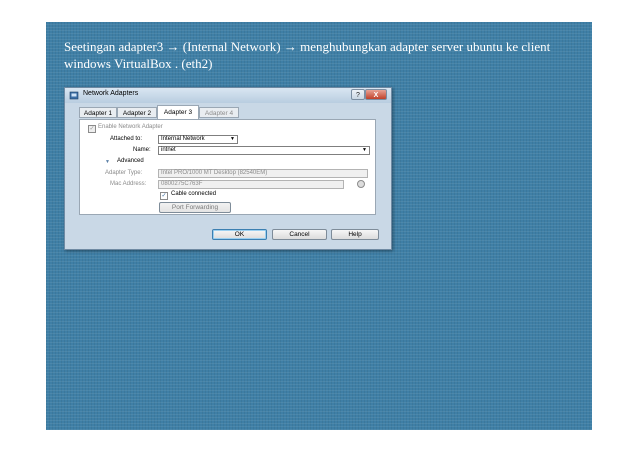  Describe the element at coordinates (264, 150) in the screenshot. I see `network-name-select: intnet ▼` at that location.